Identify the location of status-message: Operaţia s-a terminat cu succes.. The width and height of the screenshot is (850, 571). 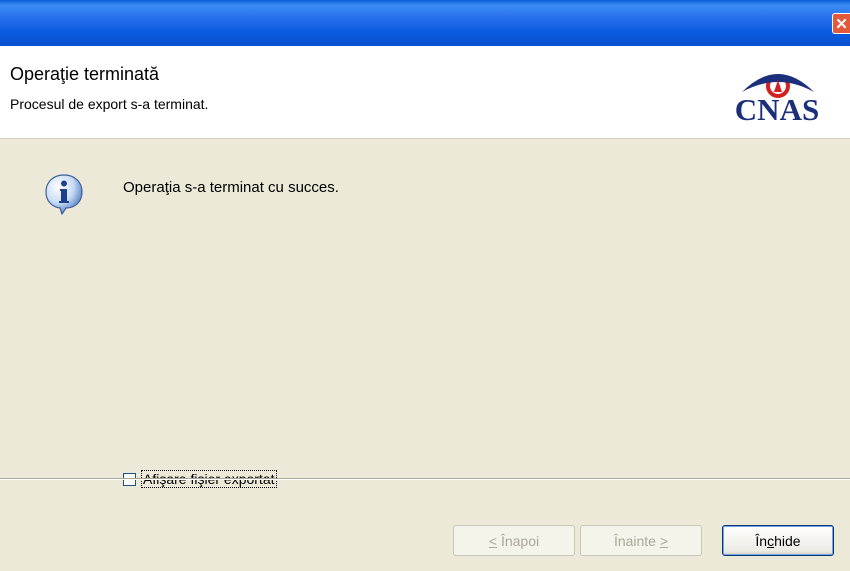
(231, 187).